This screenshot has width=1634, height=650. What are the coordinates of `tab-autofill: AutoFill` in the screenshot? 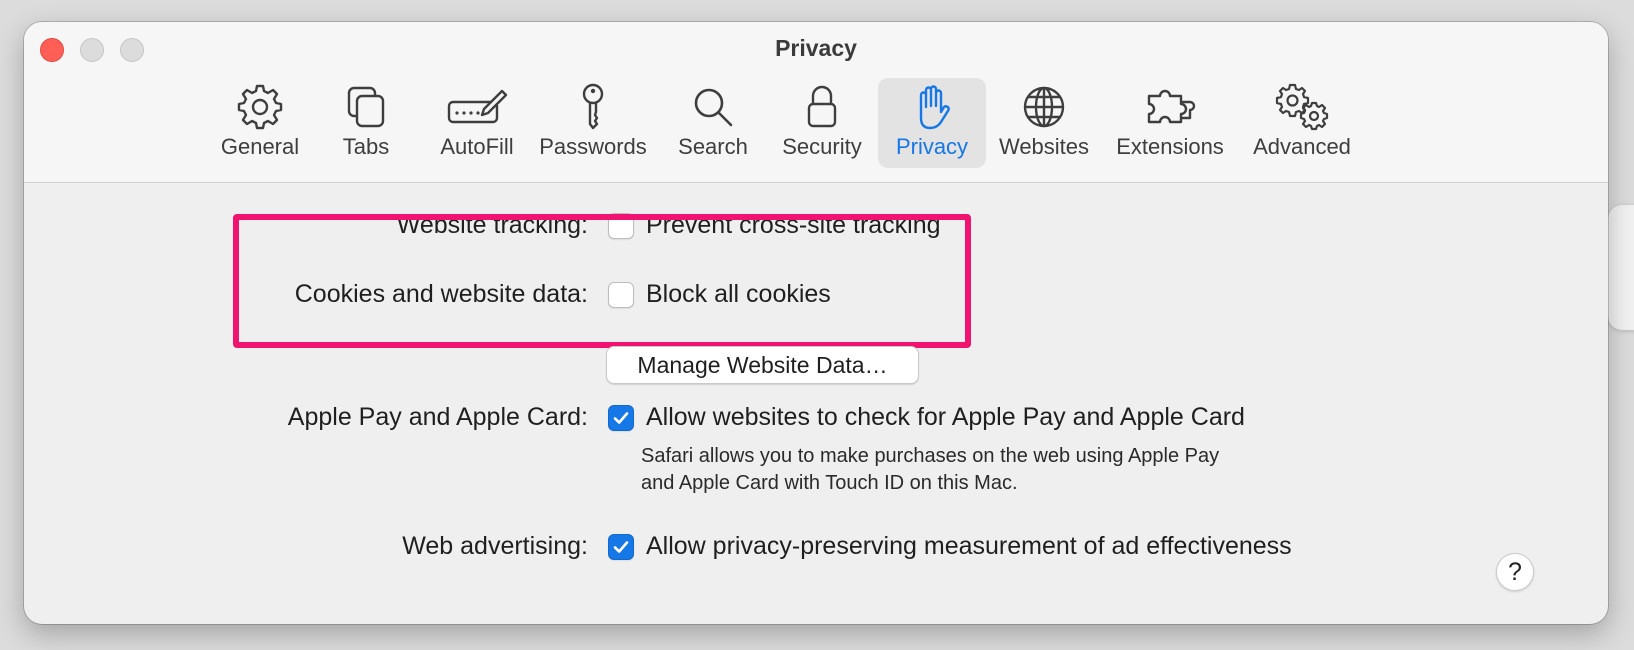 It's located at (477, 123).